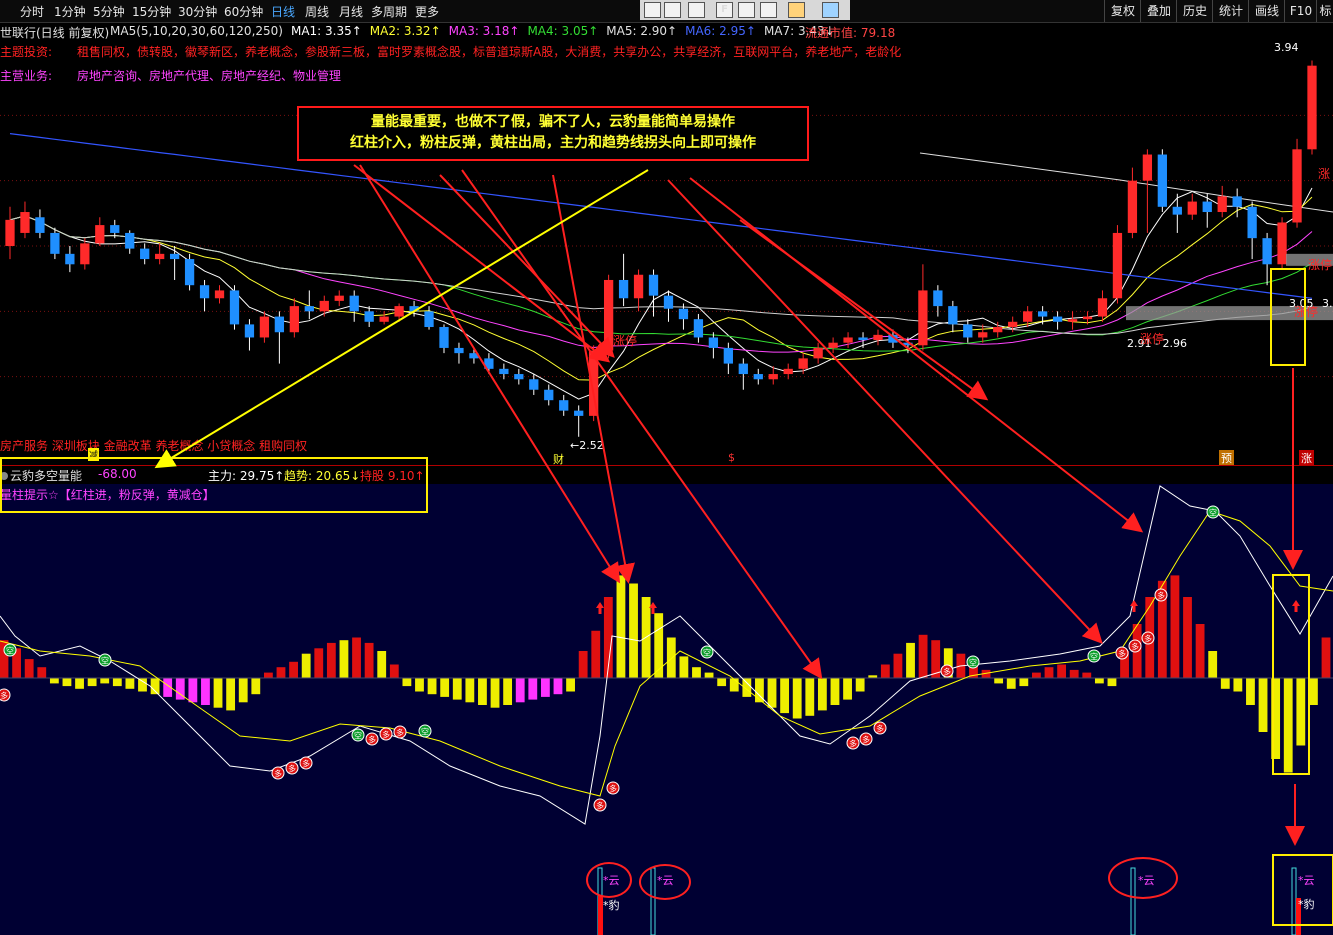 Image resolution: width=1333 pixels, height=935 pixels. Describe the element at coordinates (1194, 11) in the screenshot. I see `toolbar-button-2: 历史` at that location.